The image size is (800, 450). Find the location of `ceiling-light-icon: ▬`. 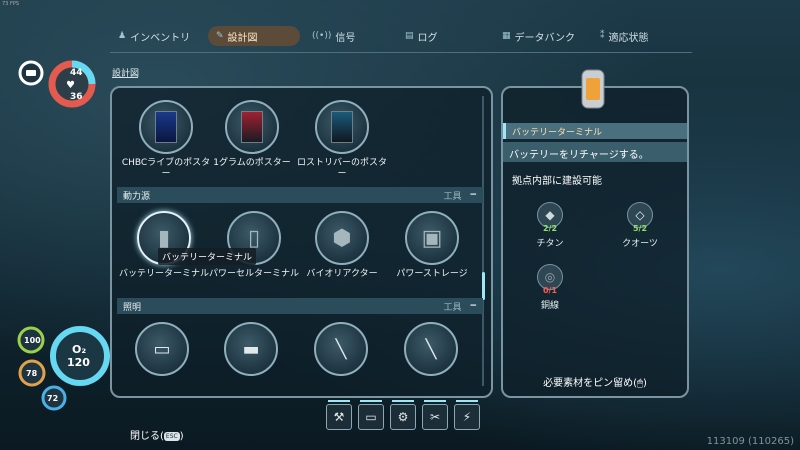

ceiling-light-icon: ▬ is located at coordinates (251, 349).